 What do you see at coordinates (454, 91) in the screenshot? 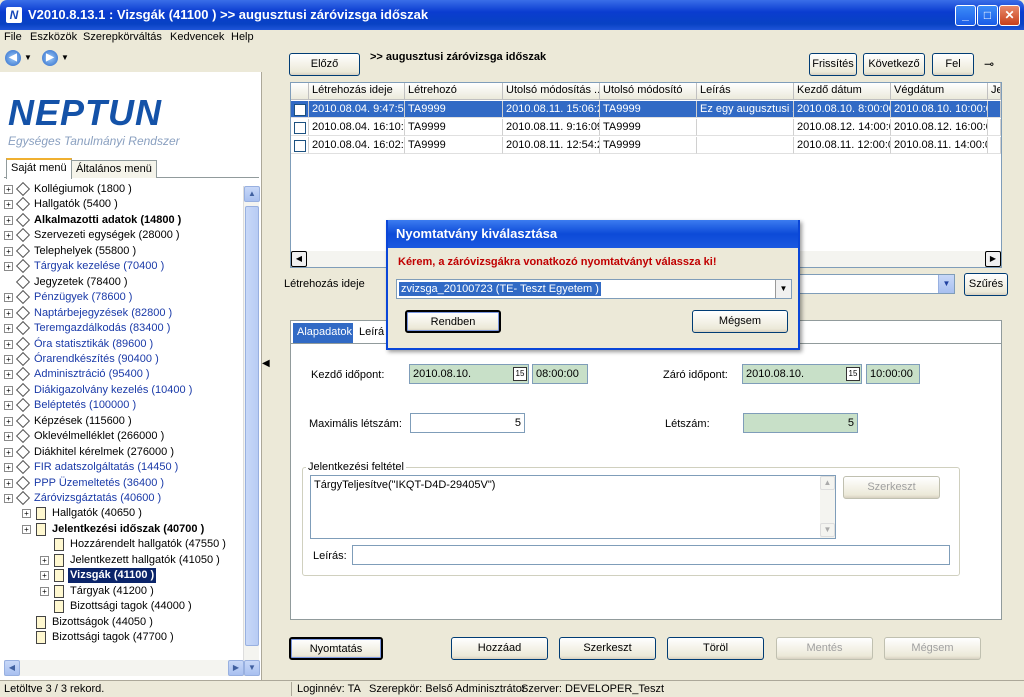
I see `grid-header: Létrehozó` at bounding box center [454, 91].